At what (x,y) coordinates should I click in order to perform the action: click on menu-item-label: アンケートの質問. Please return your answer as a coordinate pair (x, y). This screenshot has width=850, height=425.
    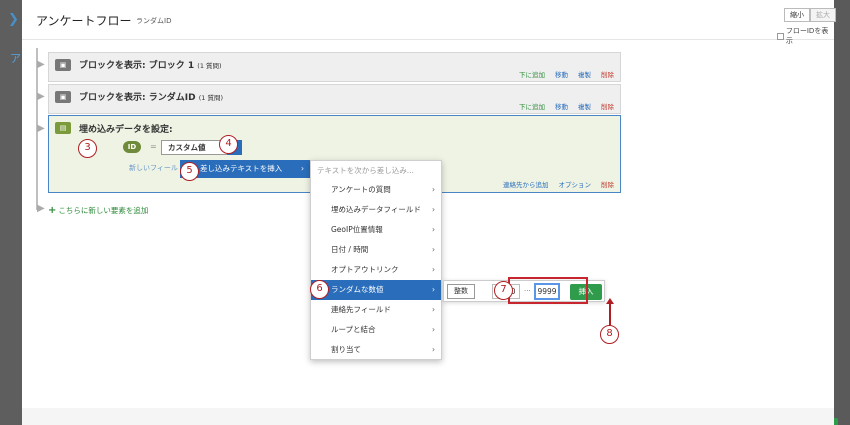
    Looking at the image, I should click on (361, 189).